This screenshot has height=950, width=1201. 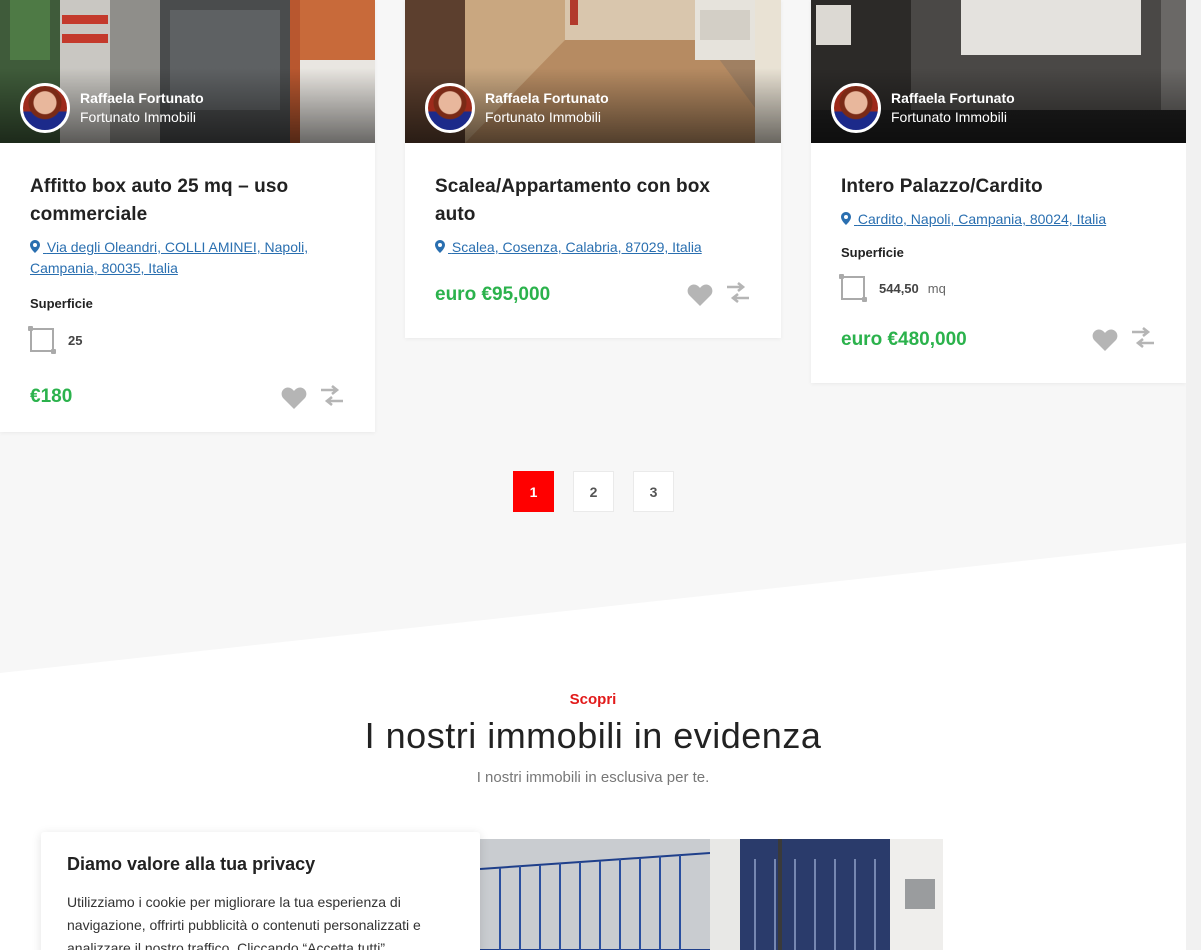 What do you see at coordinates (191, 864) in the screenshot?
I see `privacy-title: Diamo valore alla tua privacy` at bounding box center [191, 864].